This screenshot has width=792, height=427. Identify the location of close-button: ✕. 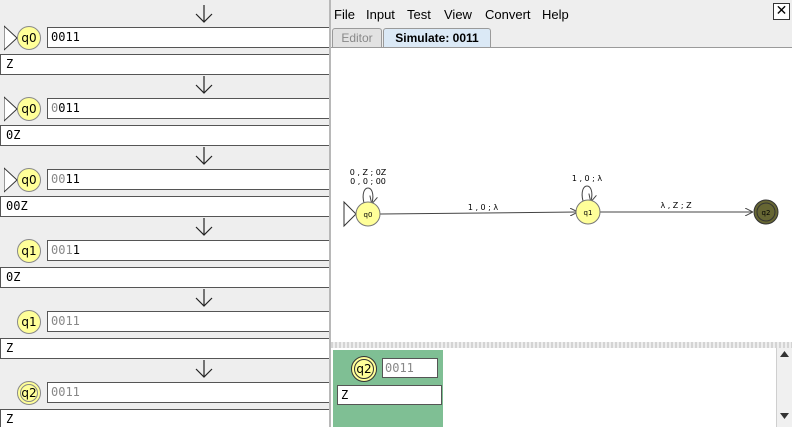
(781, 11).